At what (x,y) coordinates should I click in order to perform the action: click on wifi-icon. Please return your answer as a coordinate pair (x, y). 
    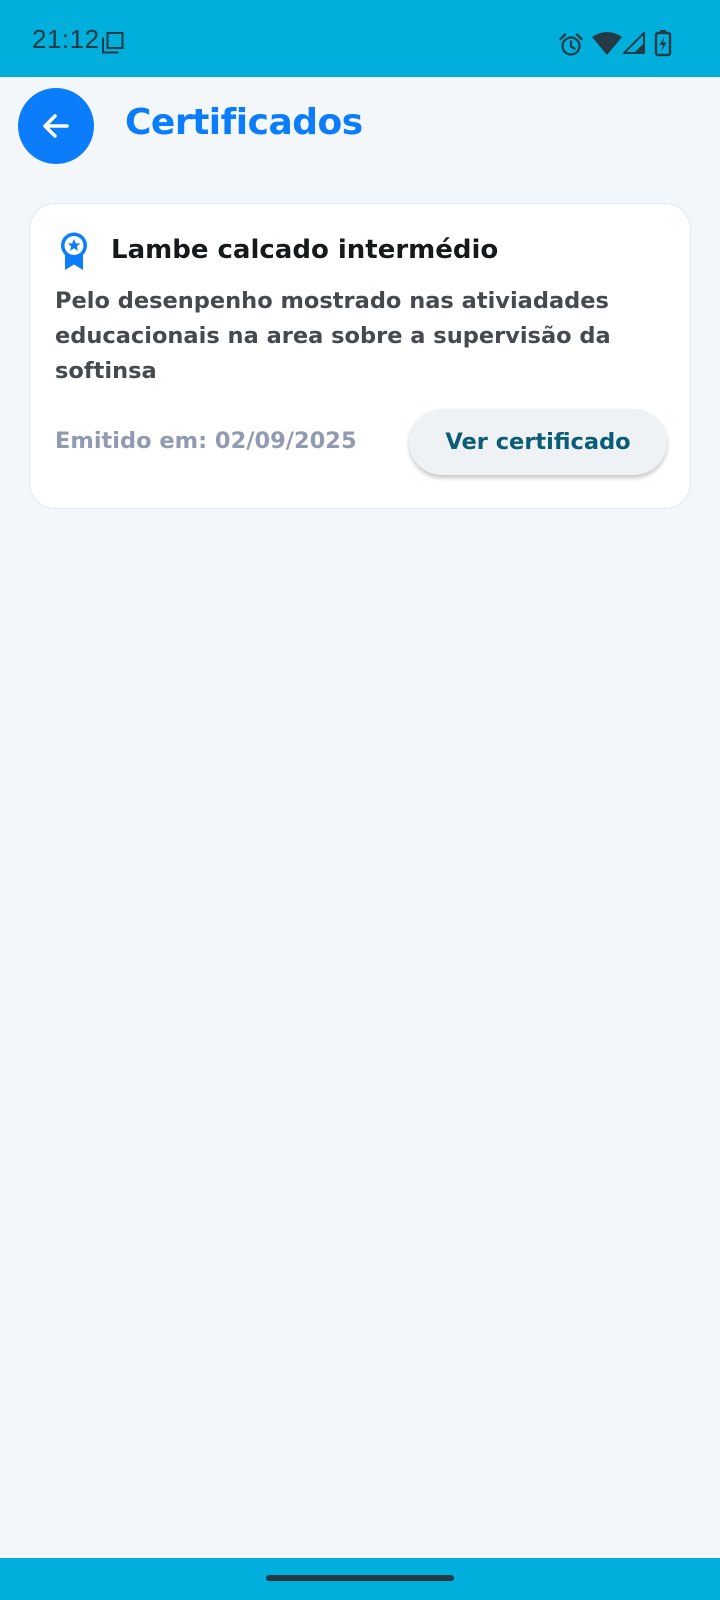
    Looking at the image, I should click on (607, 43).